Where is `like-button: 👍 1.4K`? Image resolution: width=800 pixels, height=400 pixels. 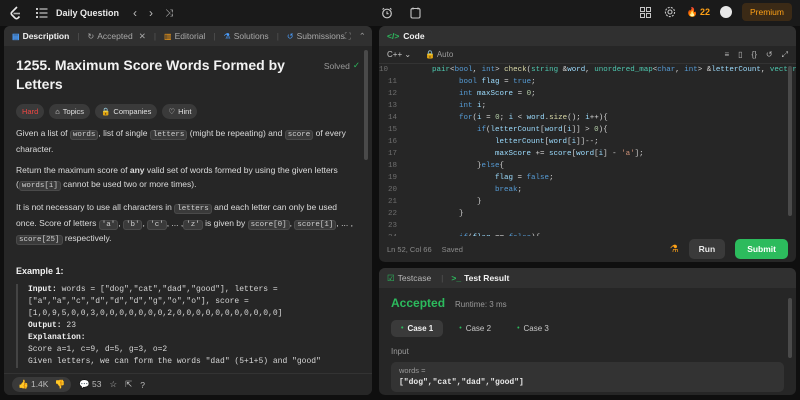 like-button: 👍 1.4K is located at coordinates (33, 384).